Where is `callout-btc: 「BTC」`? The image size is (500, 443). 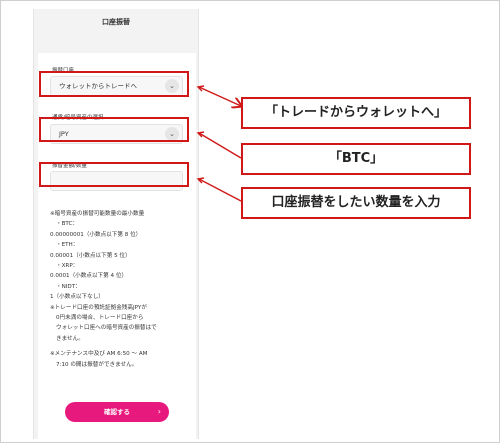 callout-btc: 「BTC」 is located at coordinates (356, 159).